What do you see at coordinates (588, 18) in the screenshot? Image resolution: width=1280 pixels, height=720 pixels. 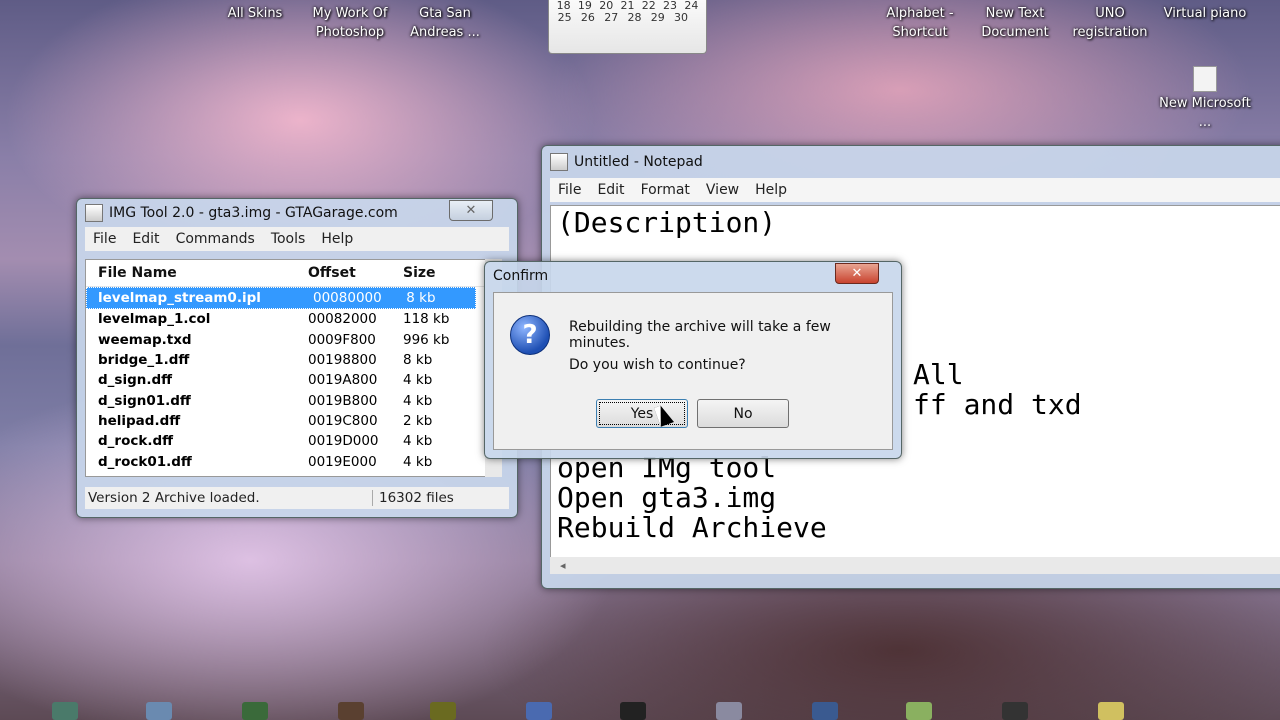 I see `calendar-day: 26` at bounding box center [588, 18].